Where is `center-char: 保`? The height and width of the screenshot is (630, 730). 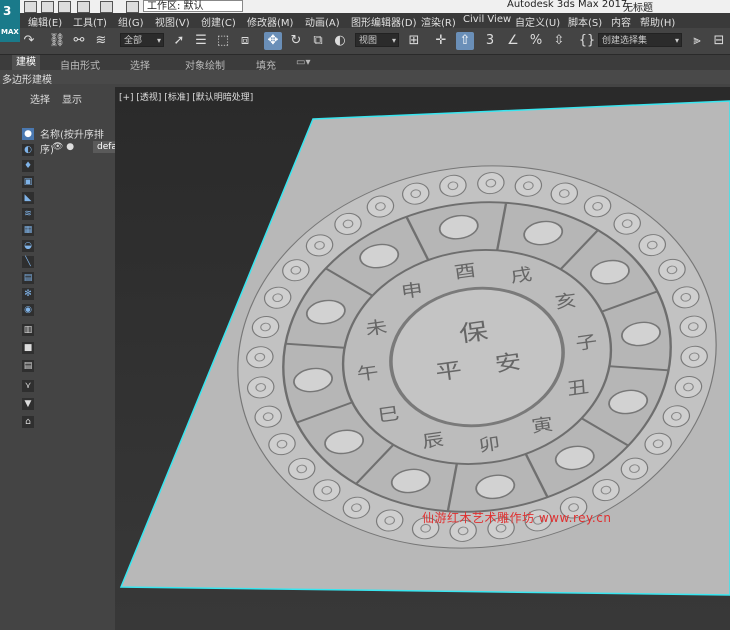 center-char: 保 is located at coordinates (474, 333).